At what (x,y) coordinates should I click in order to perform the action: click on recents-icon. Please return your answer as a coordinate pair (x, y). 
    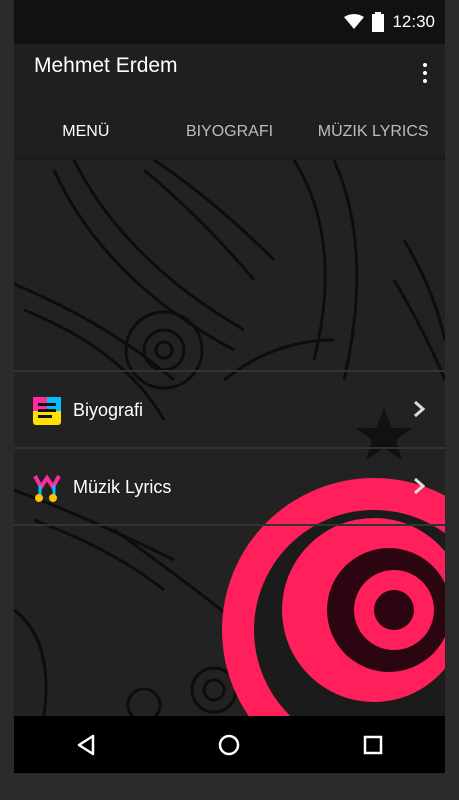
    Looking at the image, I should click on (373, 744).